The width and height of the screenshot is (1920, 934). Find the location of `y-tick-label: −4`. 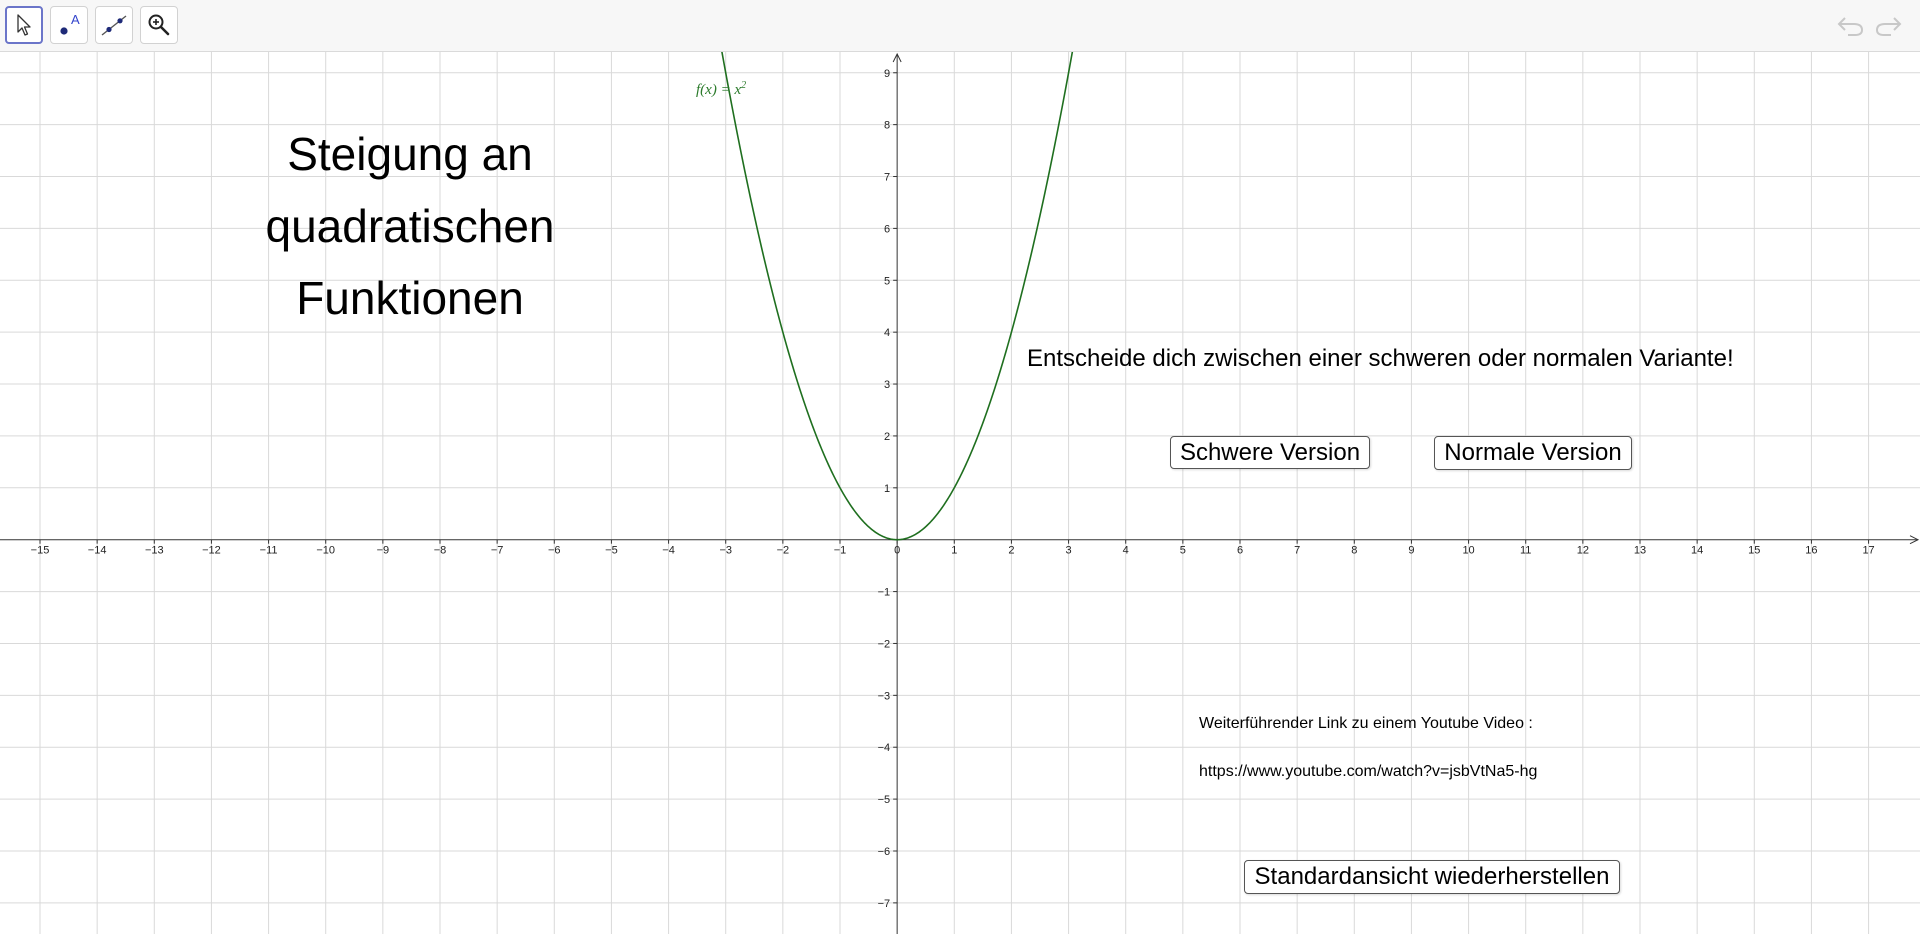

y-tick-label: −4 is located at coordinates (884, 748).